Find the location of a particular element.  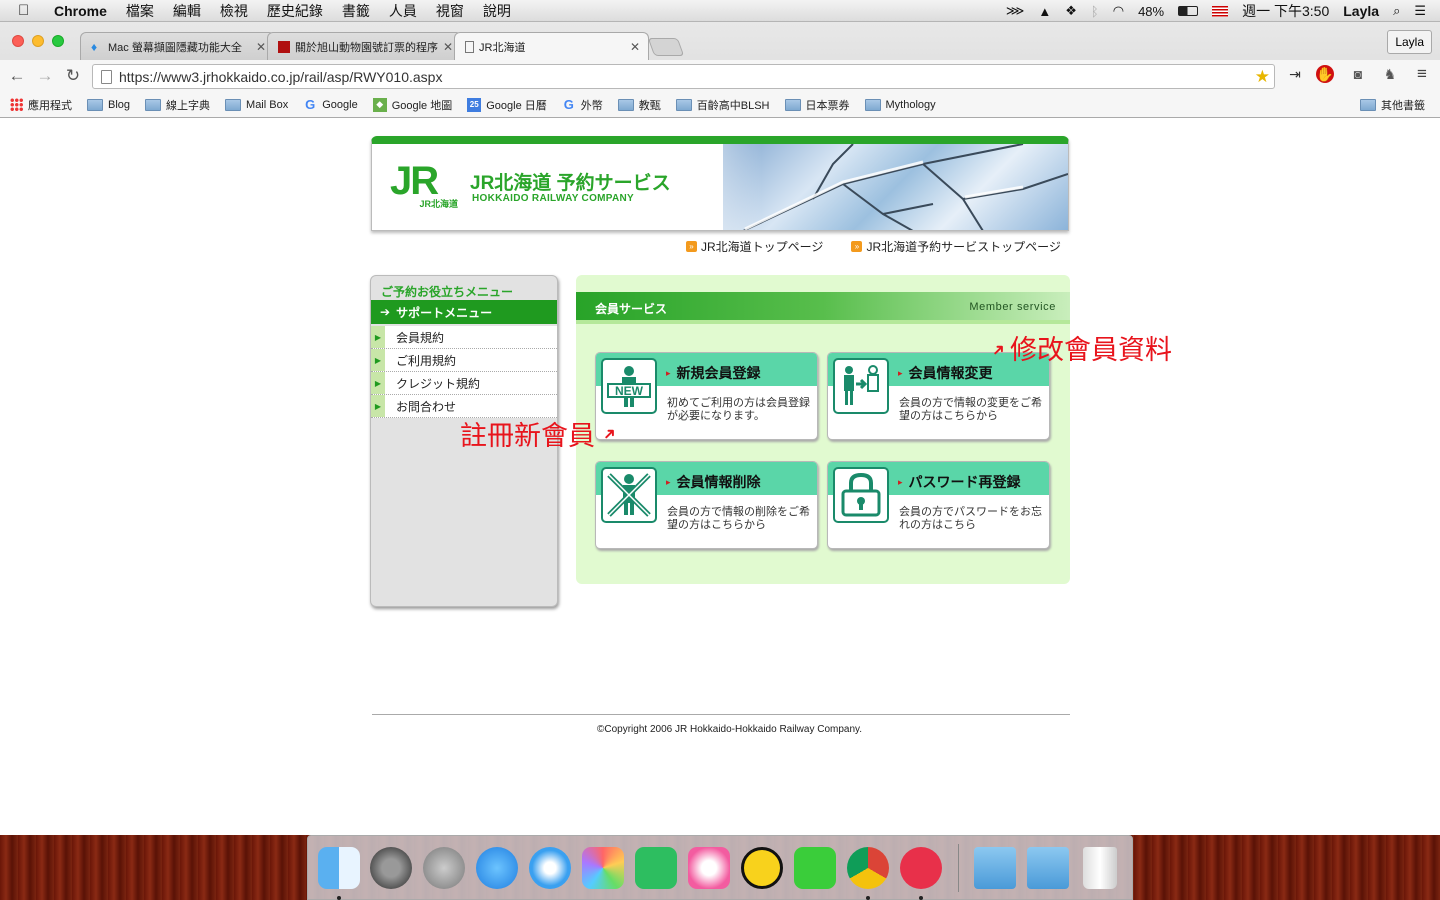

bookmark-label: 其他書籤 is located at coordinates (1403, 105).